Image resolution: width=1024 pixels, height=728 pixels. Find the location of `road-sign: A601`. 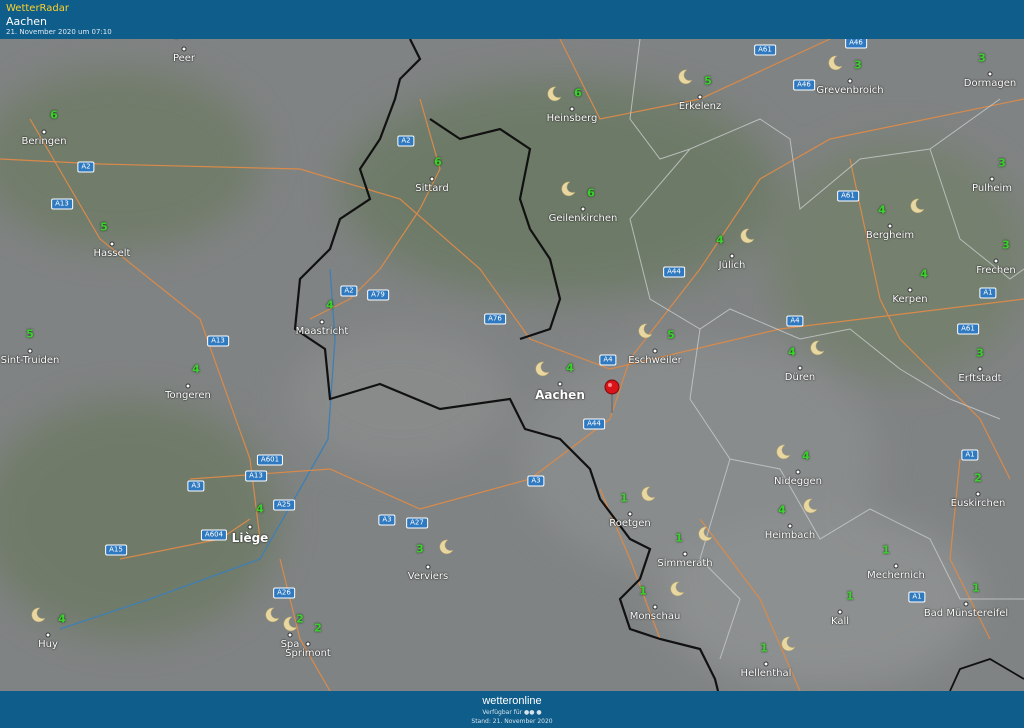

road-sign: A601 is located at coordinates (270, 460).